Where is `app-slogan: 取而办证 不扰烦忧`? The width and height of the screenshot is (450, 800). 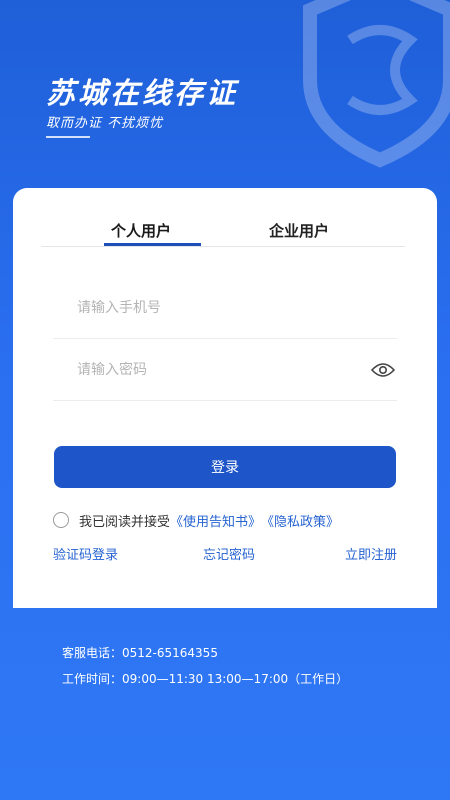 app-slogan: 取而办证 不扰烦忧 is located at coordinates (105, 123).